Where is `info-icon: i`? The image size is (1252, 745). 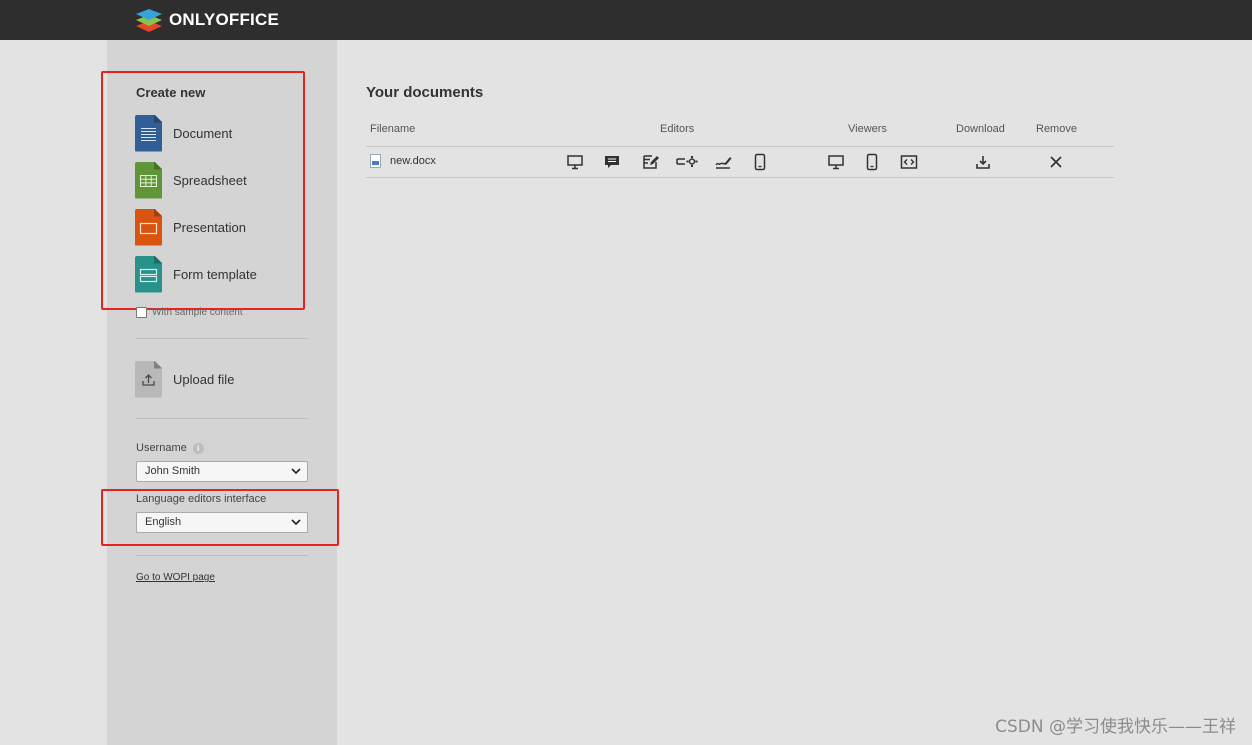
info-icon: i is located at coordinates (198, 448).